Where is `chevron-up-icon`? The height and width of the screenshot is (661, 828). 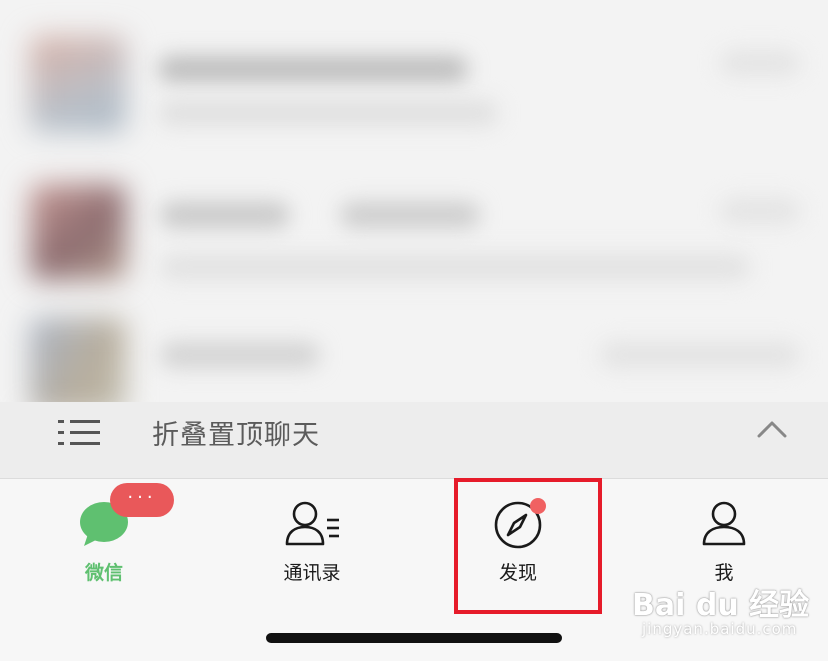
chevron-up-icon is located at coordinates (772, 429).